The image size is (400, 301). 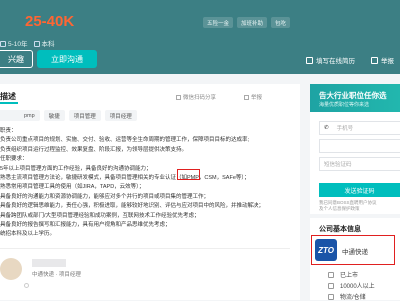 What do you see at coordinates (145, 248) in the screenshot?
I see `divider` at bounding box center [145, 248].